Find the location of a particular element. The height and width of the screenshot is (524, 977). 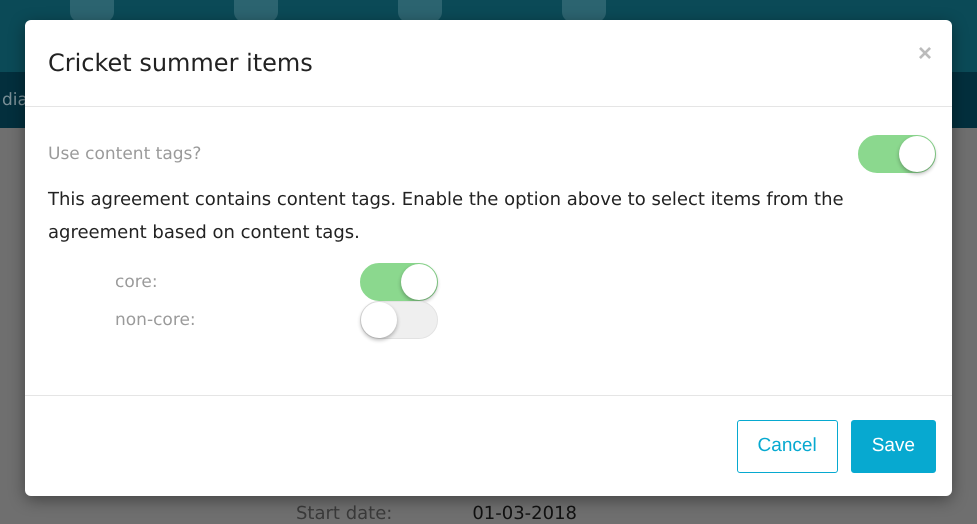

dialog-title: Cricket summer items is located at coordinates (180, 63).